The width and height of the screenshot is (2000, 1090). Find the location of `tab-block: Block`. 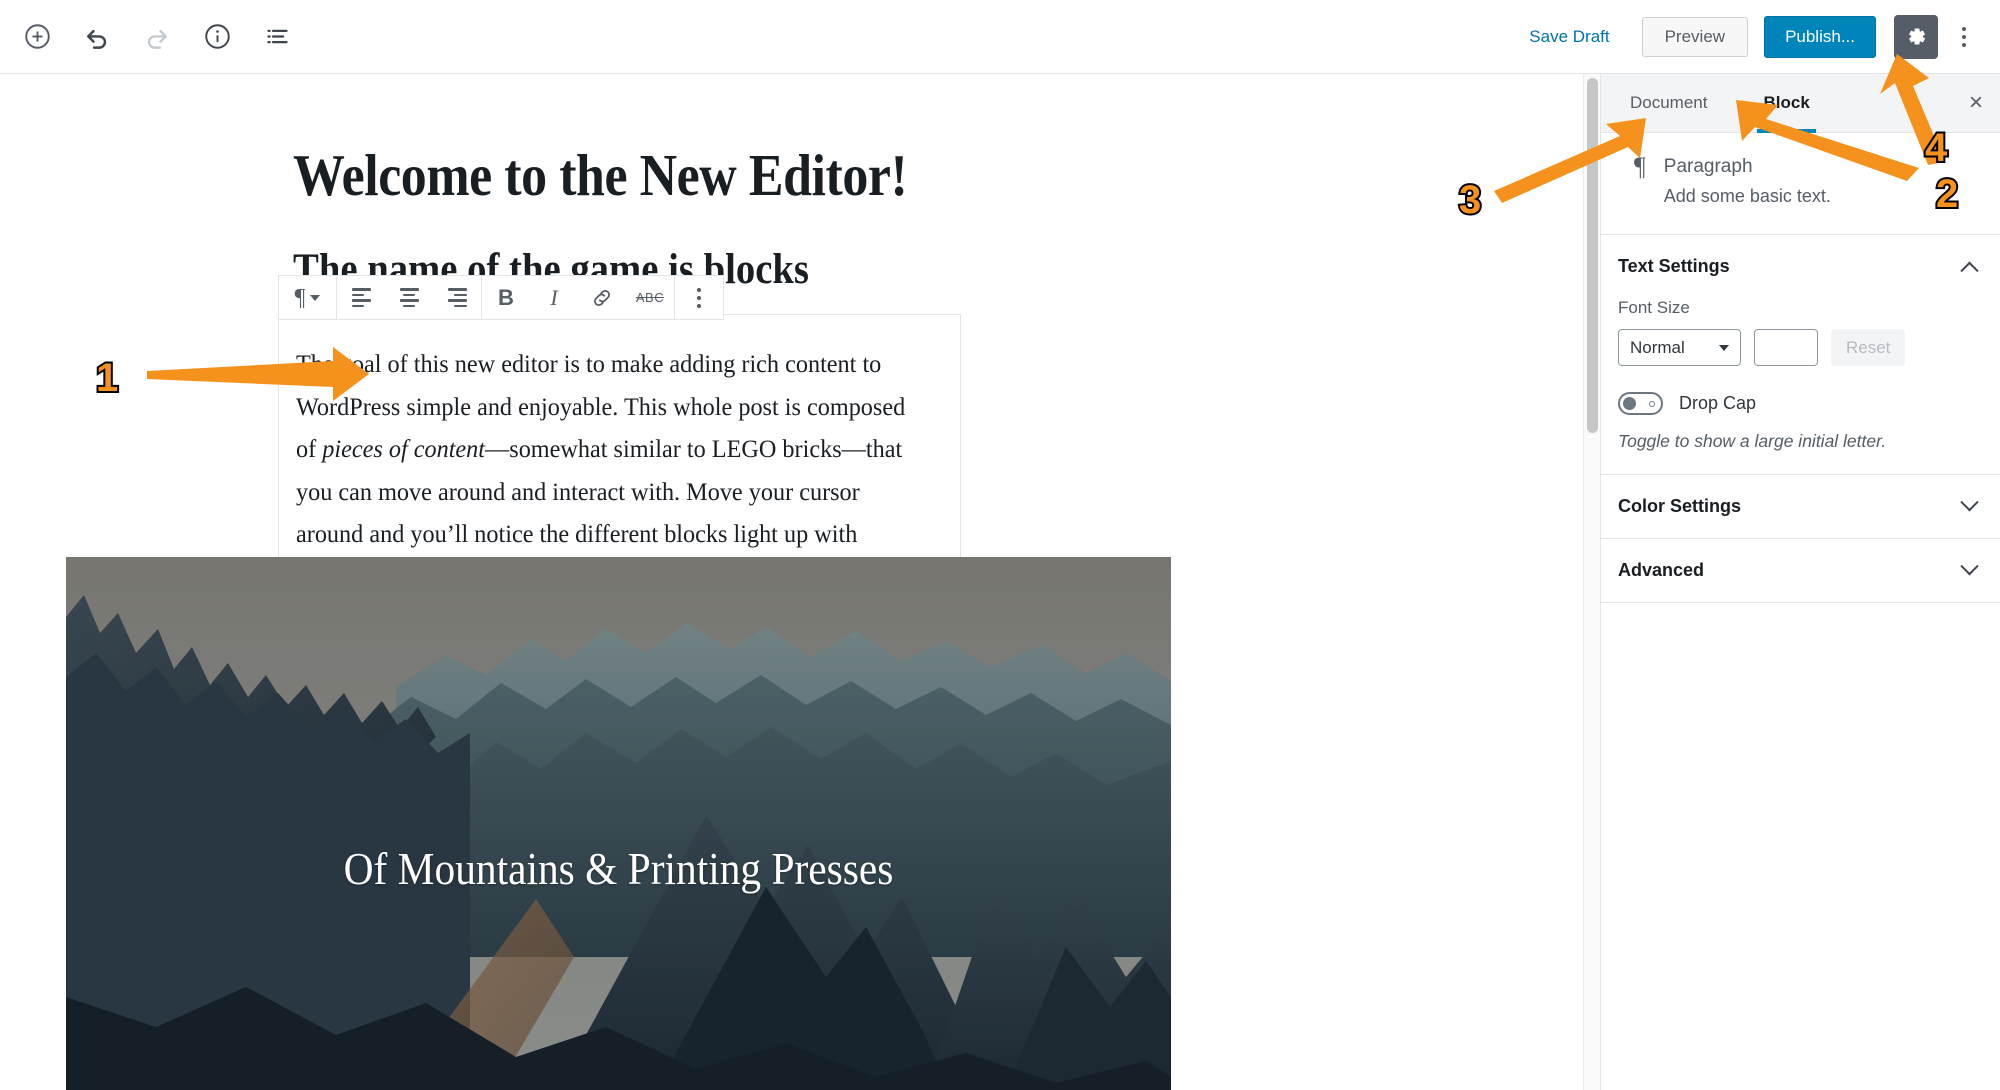

tab-block: Block is located at coordinates (1786, 103).